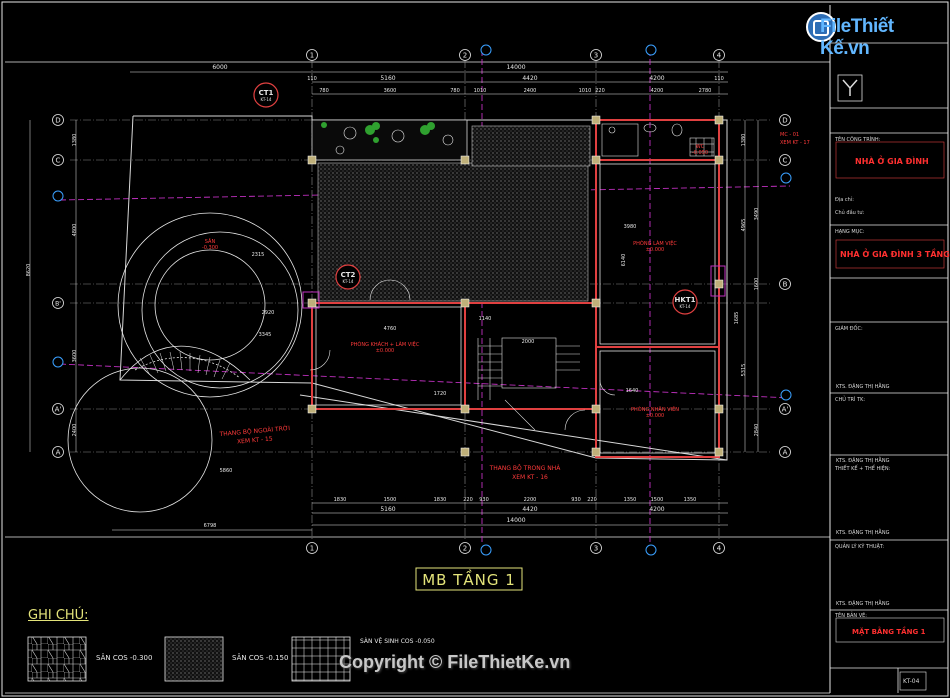  What do you see at coordinates (528, 342) in the screenshot?
I see `dim-misc: 2000` at bounding box center [528, 342].